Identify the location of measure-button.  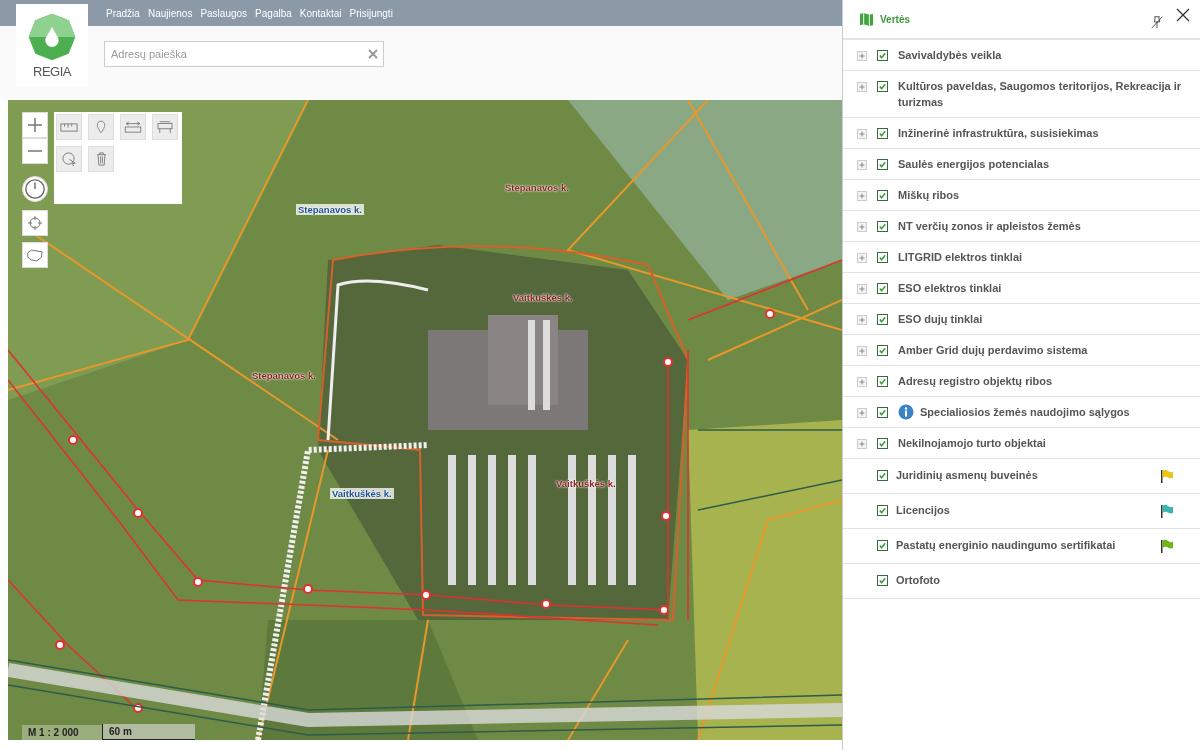
(69, 127).